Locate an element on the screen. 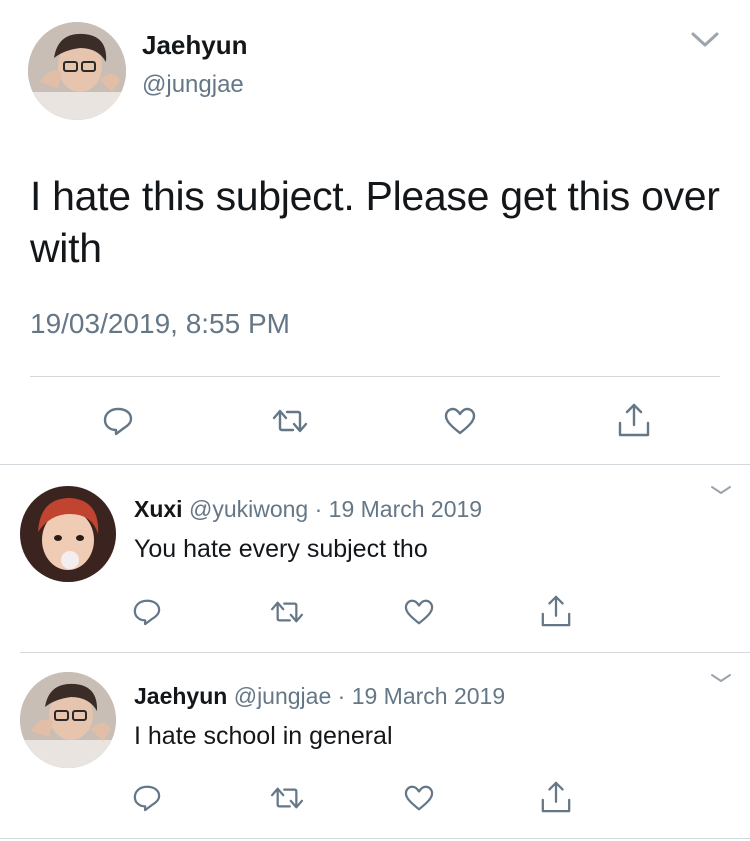  reply-author-name: Jaehyun is located at coordinates (180, 696).